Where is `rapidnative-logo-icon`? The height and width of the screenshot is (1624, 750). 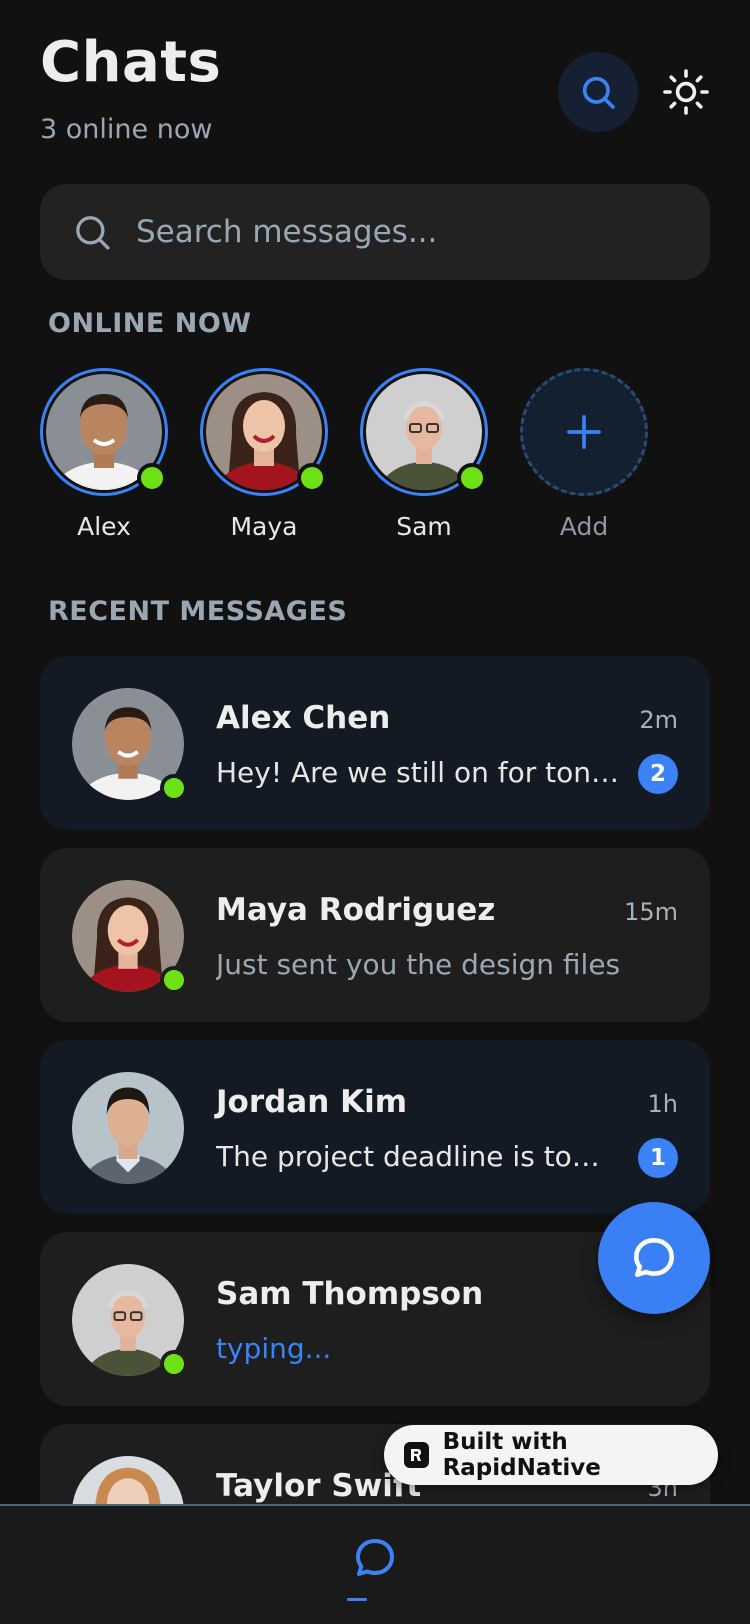 rapidnative-logo-icon is located at coordinates (416, 1455).